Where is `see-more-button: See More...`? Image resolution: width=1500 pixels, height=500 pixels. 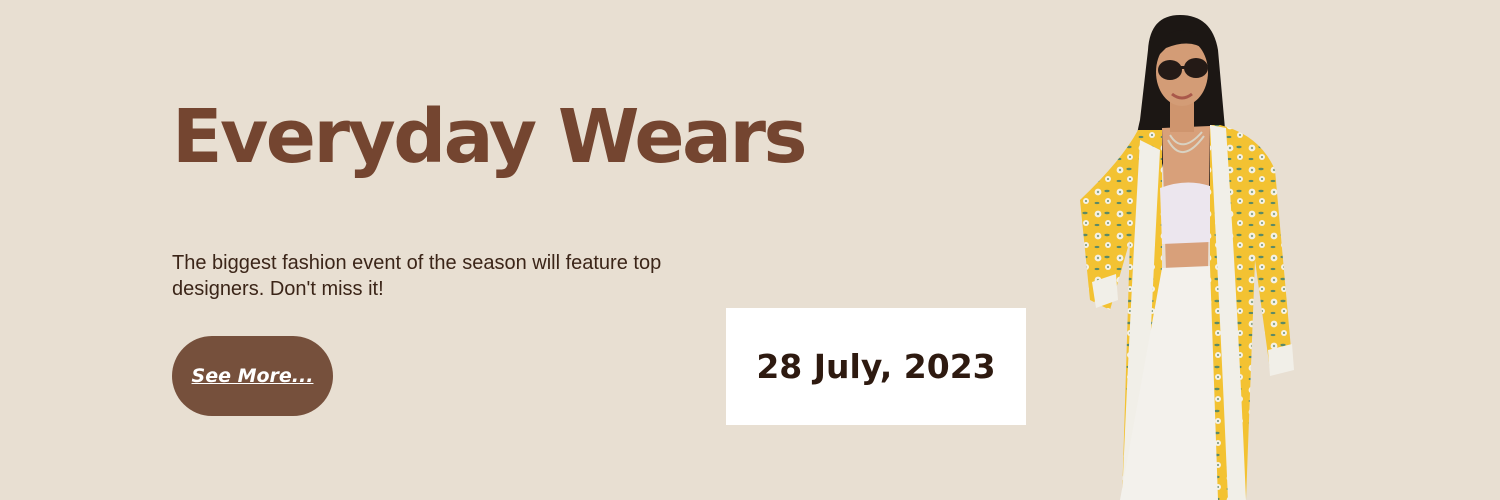
see-more-button: See More... is located at coordinates (252, 376).